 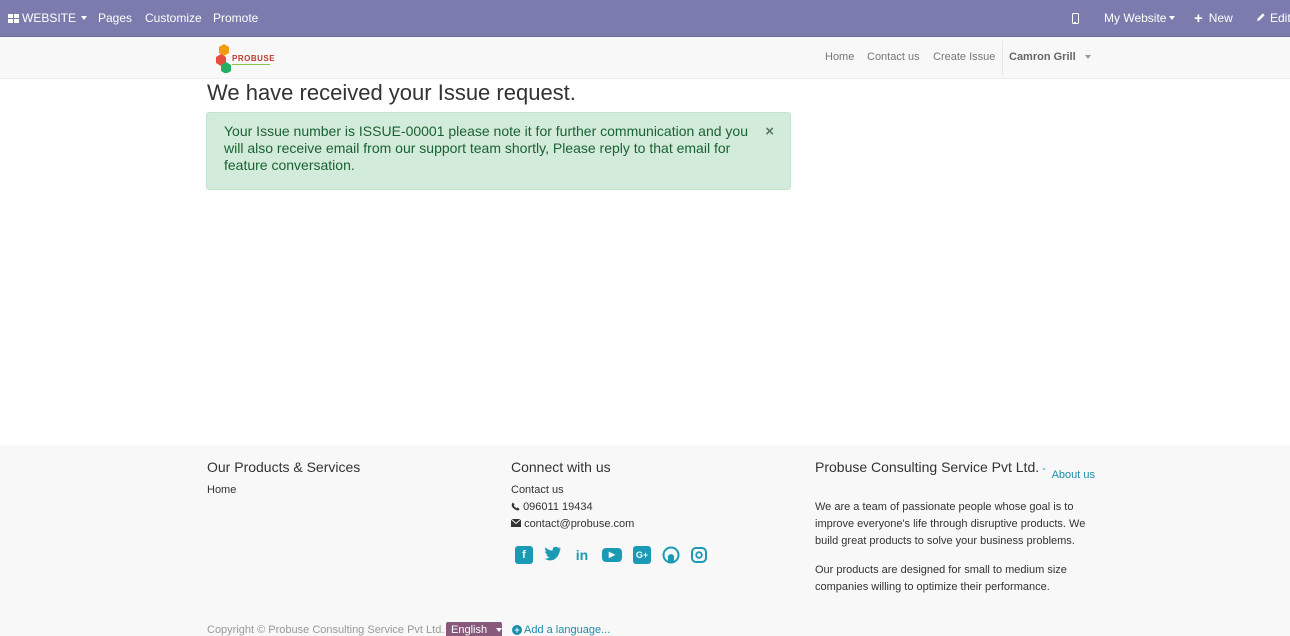 What do you see at coordinates (221, 490) in the screenshot?
I see `footer-home-link: Home` at bounding box center [221, 490].